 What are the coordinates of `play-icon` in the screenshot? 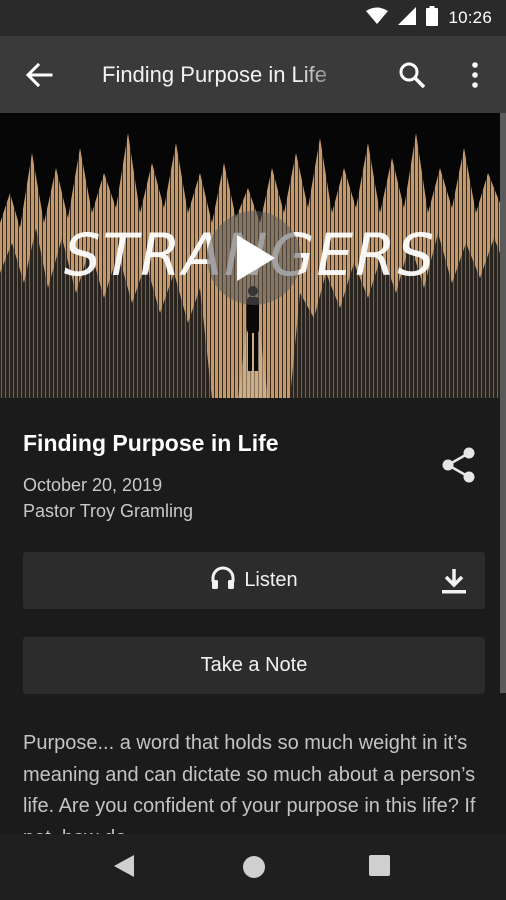 It's located at (256, 258).